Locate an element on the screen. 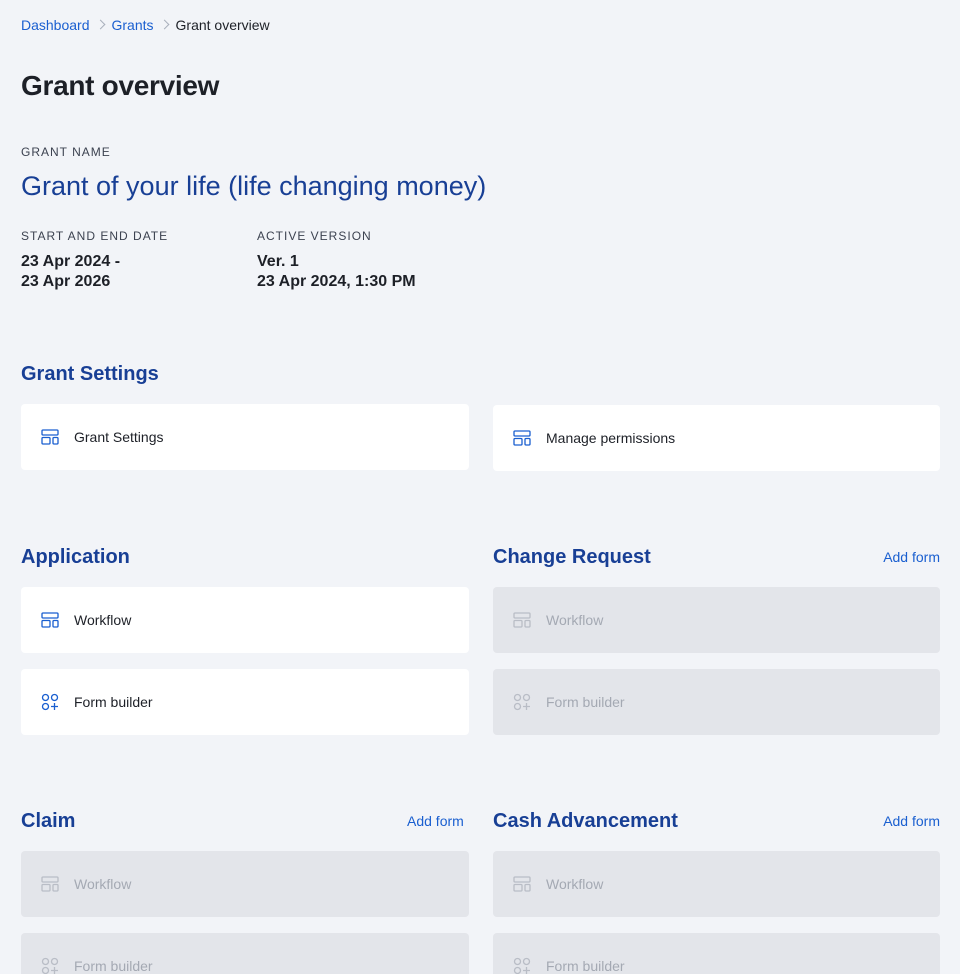 Image resolution: width=960 pixels, height=974 pixels. cash-advancement-add-form-link: Add form is located at coordinates (911, 821).